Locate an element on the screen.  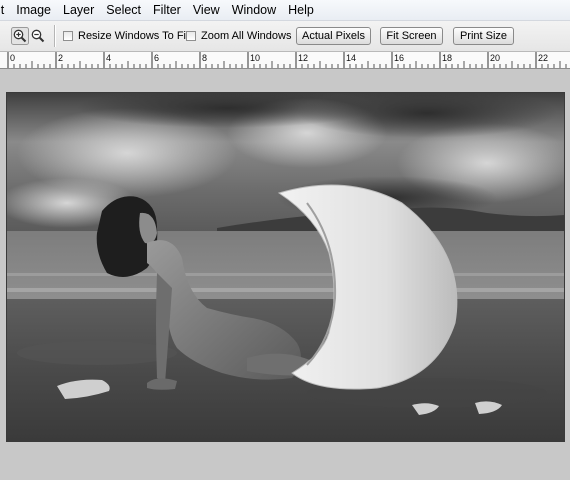
ruler-scale: 0 2 4 6 8 10 12 14 16 18 20 22 is located at coordinates (287, 60).